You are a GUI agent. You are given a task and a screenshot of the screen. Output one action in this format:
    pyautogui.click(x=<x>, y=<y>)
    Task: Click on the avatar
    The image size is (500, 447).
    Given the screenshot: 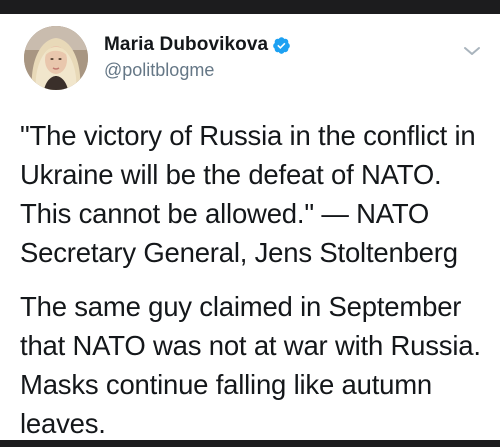 What is the action you would take?
    pyautogui.click(x=56, y=58)
    